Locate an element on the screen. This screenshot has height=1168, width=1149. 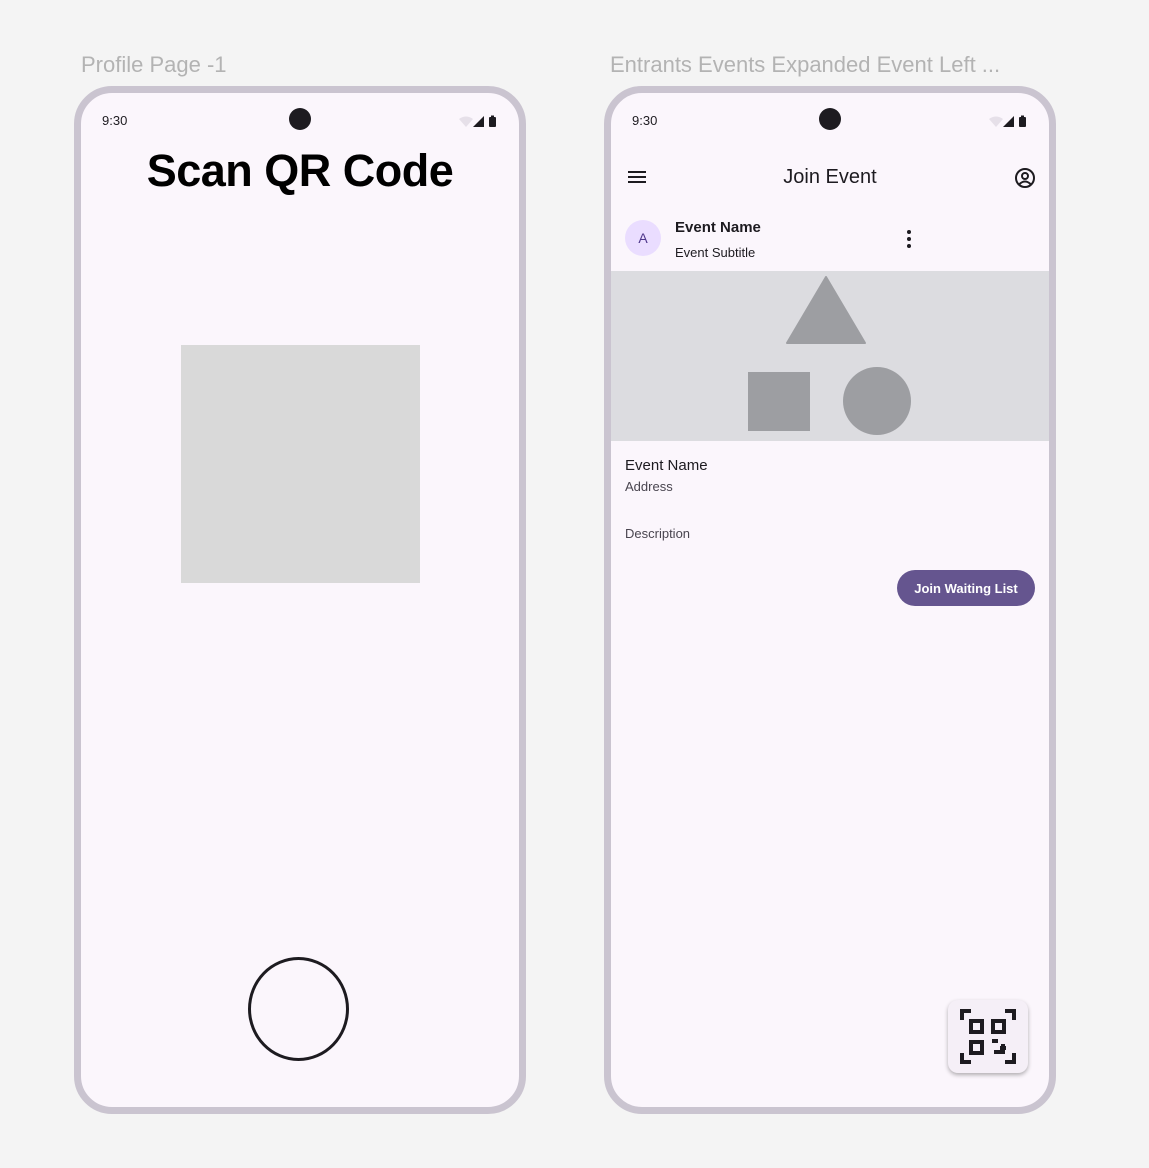
event-address: Address is located at coordinates (649, 486).